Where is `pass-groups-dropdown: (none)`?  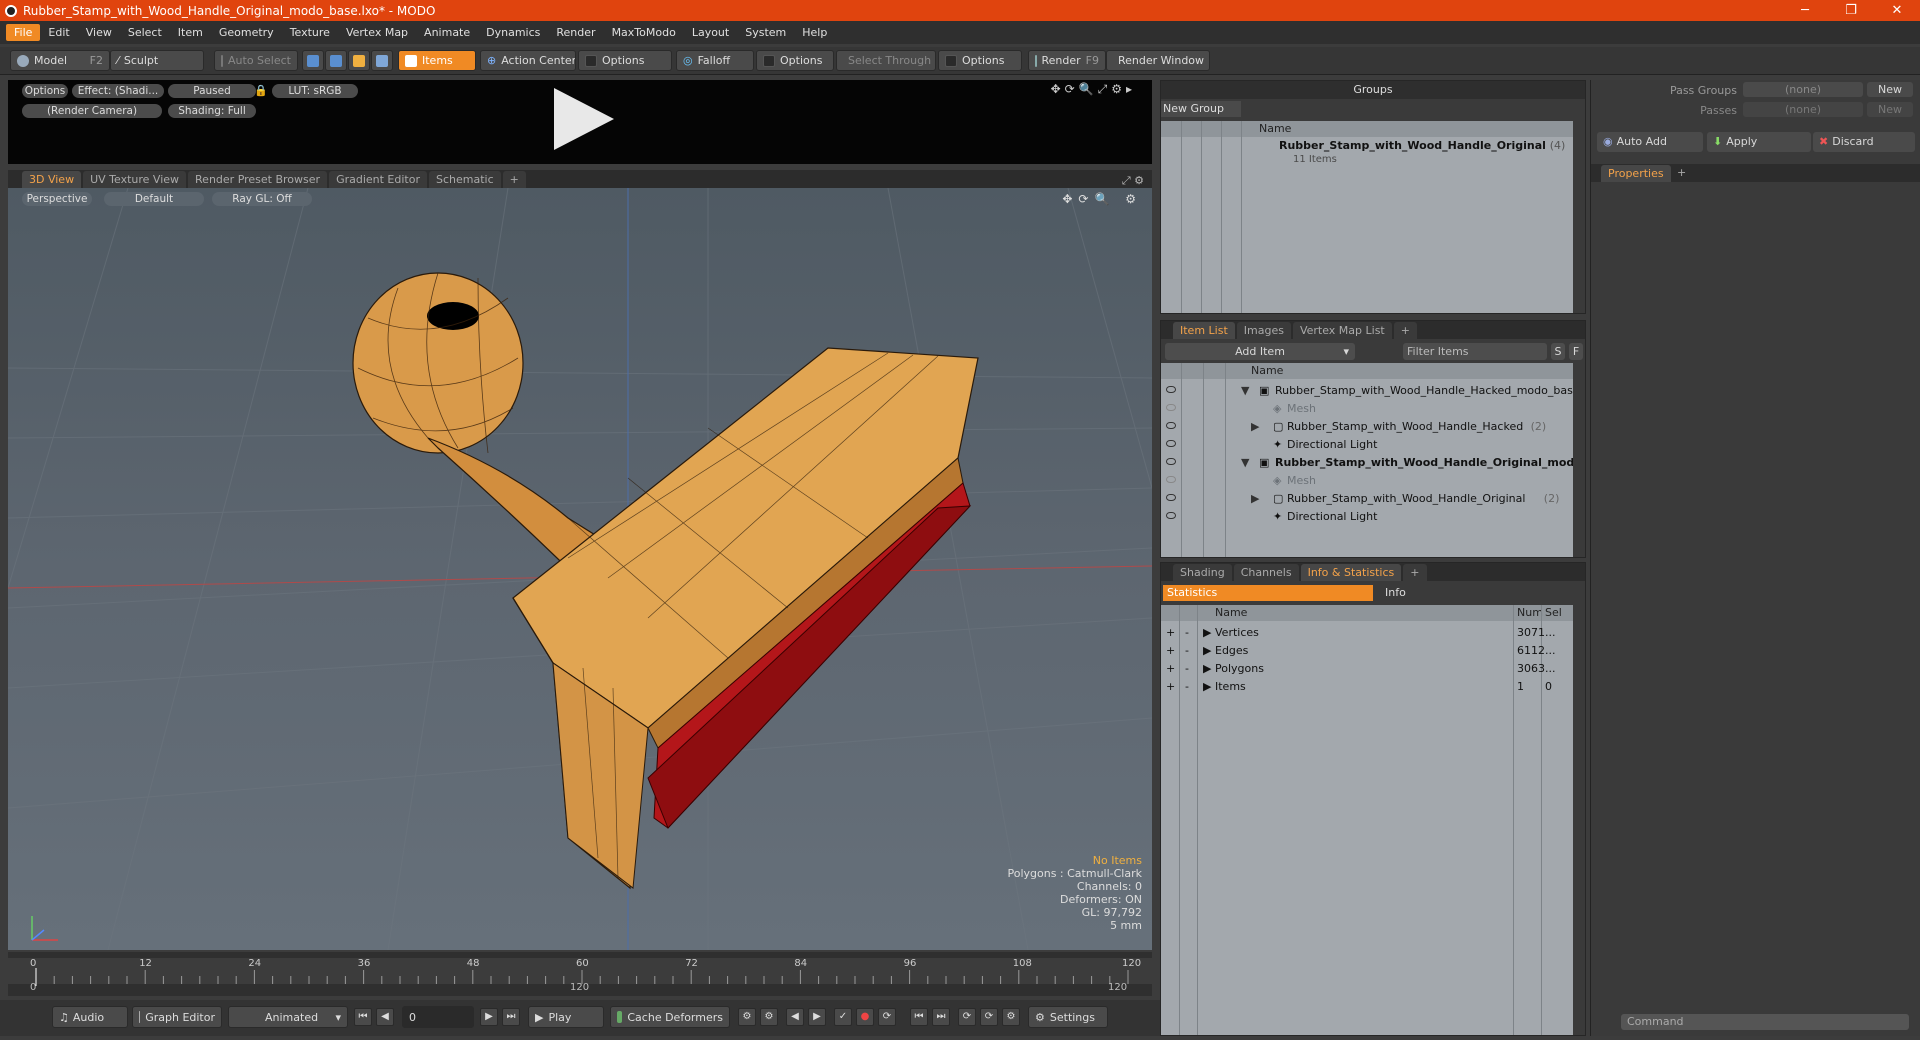 pass-groups-dropdown: (none) is located at coordinates (1803, 89).